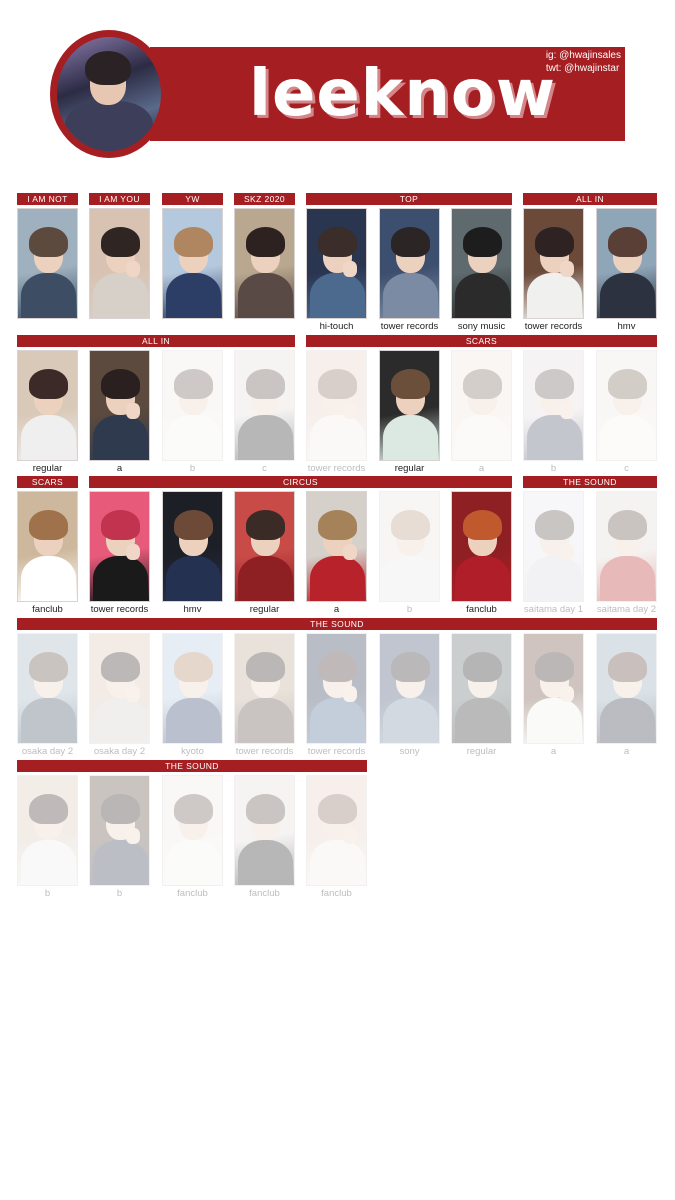 This screenshot has width=675, height=1200. What do you see at coordinates (481, 326) in the screenshot?
I see `photocard-caption: sony music` at bounding box center [481, 326].